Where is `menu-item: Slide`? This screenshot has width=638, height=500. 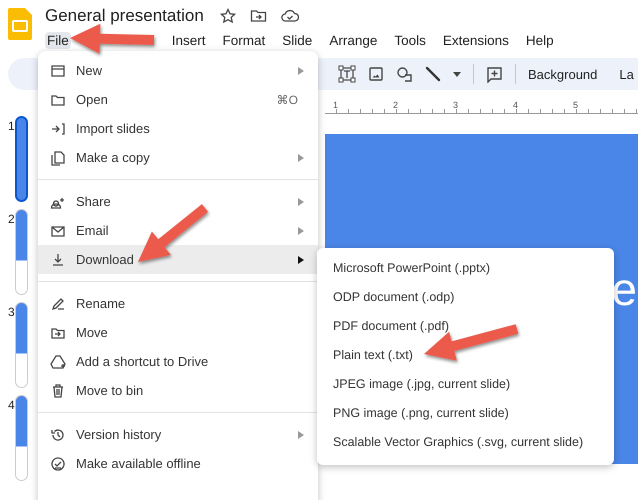
menu-item: Slide is located at coordinates (297, 40).